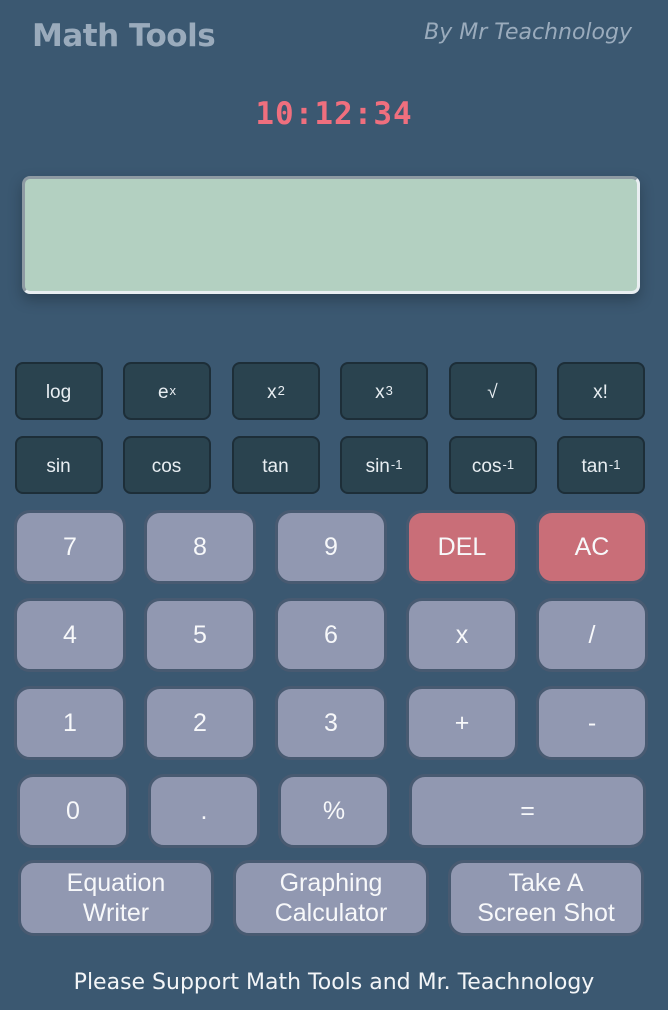  Describe the element at coordinates (396, 464) in the screenshot. I see `arcsin-sup: -1` at that location.